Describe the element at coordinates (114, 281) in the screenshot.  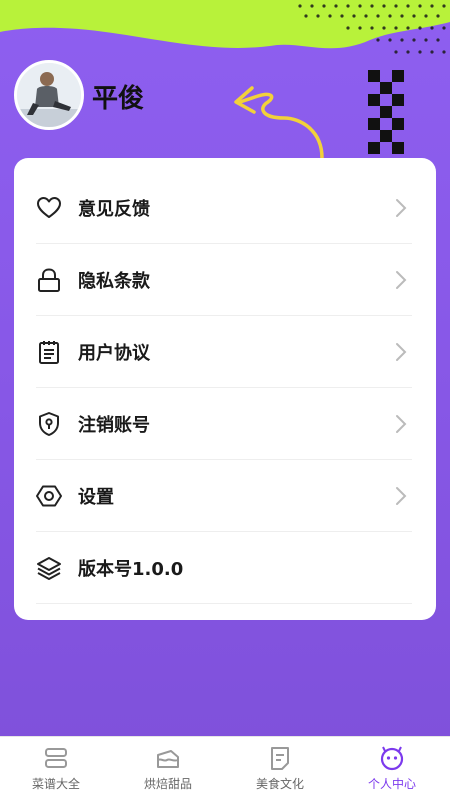
I see `menu-label: 隐私条款` at that location.